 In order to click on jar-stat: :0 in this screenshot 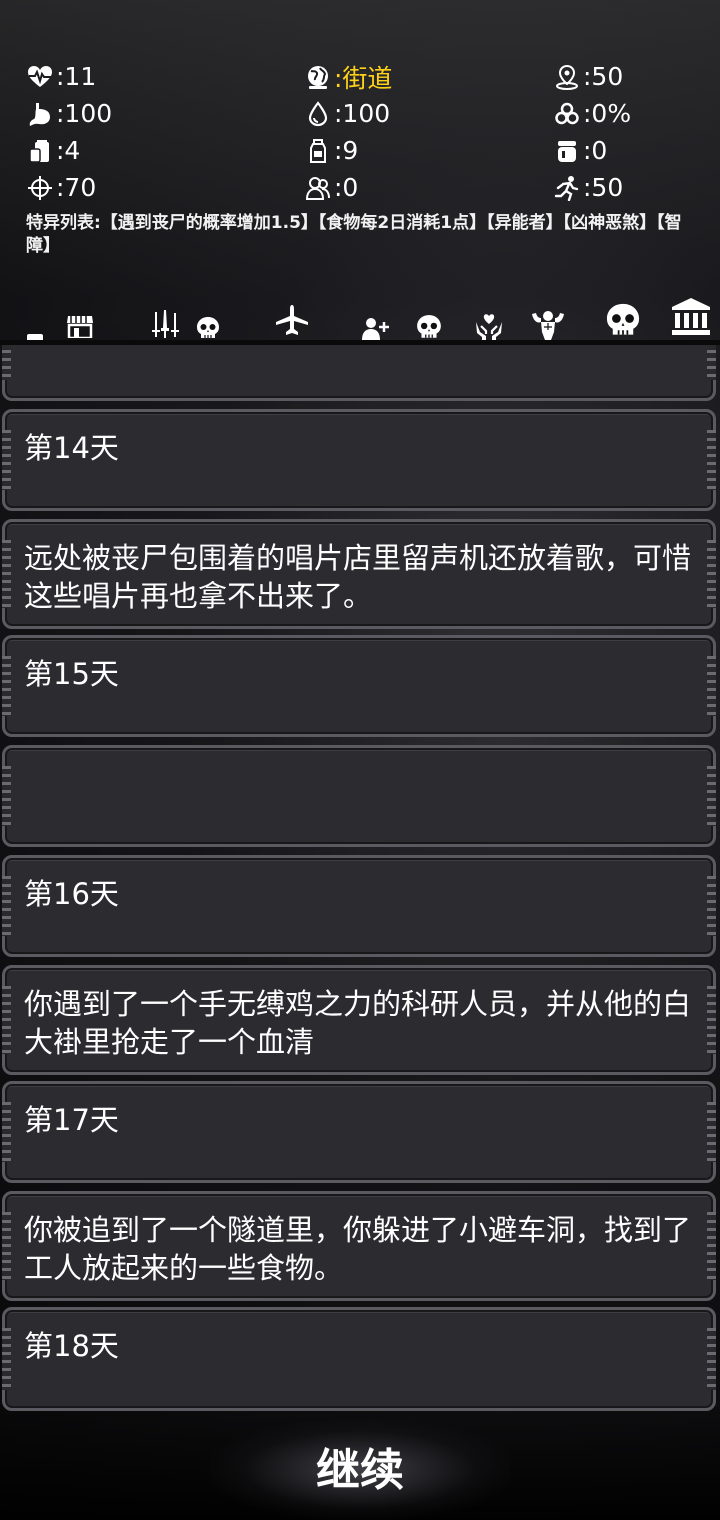, I will do `click(580, 150)`.